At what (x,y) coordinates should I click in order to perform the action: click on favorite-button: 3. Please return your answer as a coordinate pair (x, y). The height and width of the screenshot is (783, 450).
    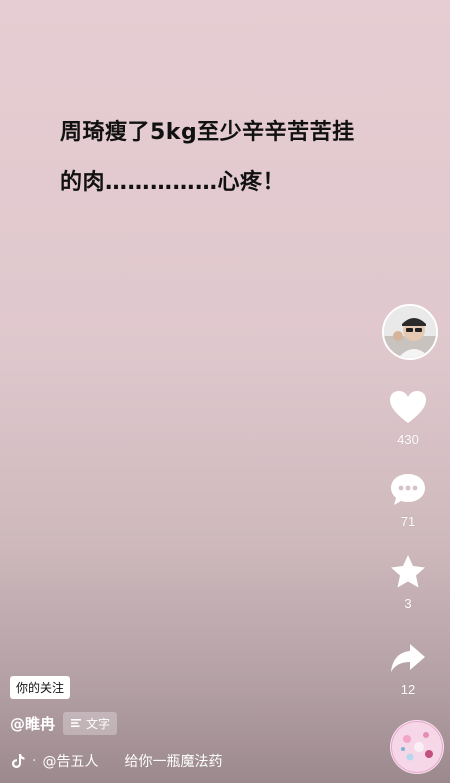
    Looking at the image, I should click on (408, 581).